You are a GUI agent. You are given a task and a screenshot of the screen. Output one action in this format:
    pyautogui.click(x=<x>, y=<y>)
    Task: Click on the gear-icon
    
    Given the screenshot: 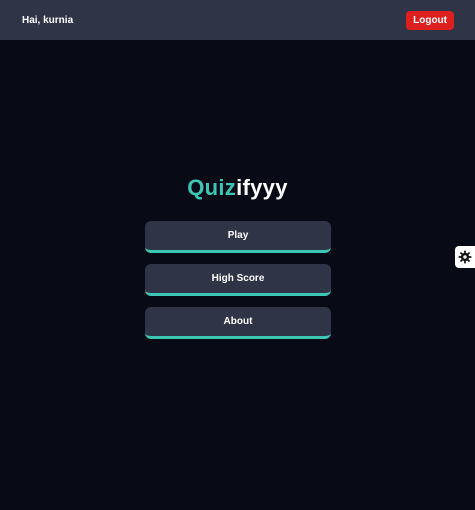 What is the action you would take?
    pyautogui.click(x=465, y=257)
    